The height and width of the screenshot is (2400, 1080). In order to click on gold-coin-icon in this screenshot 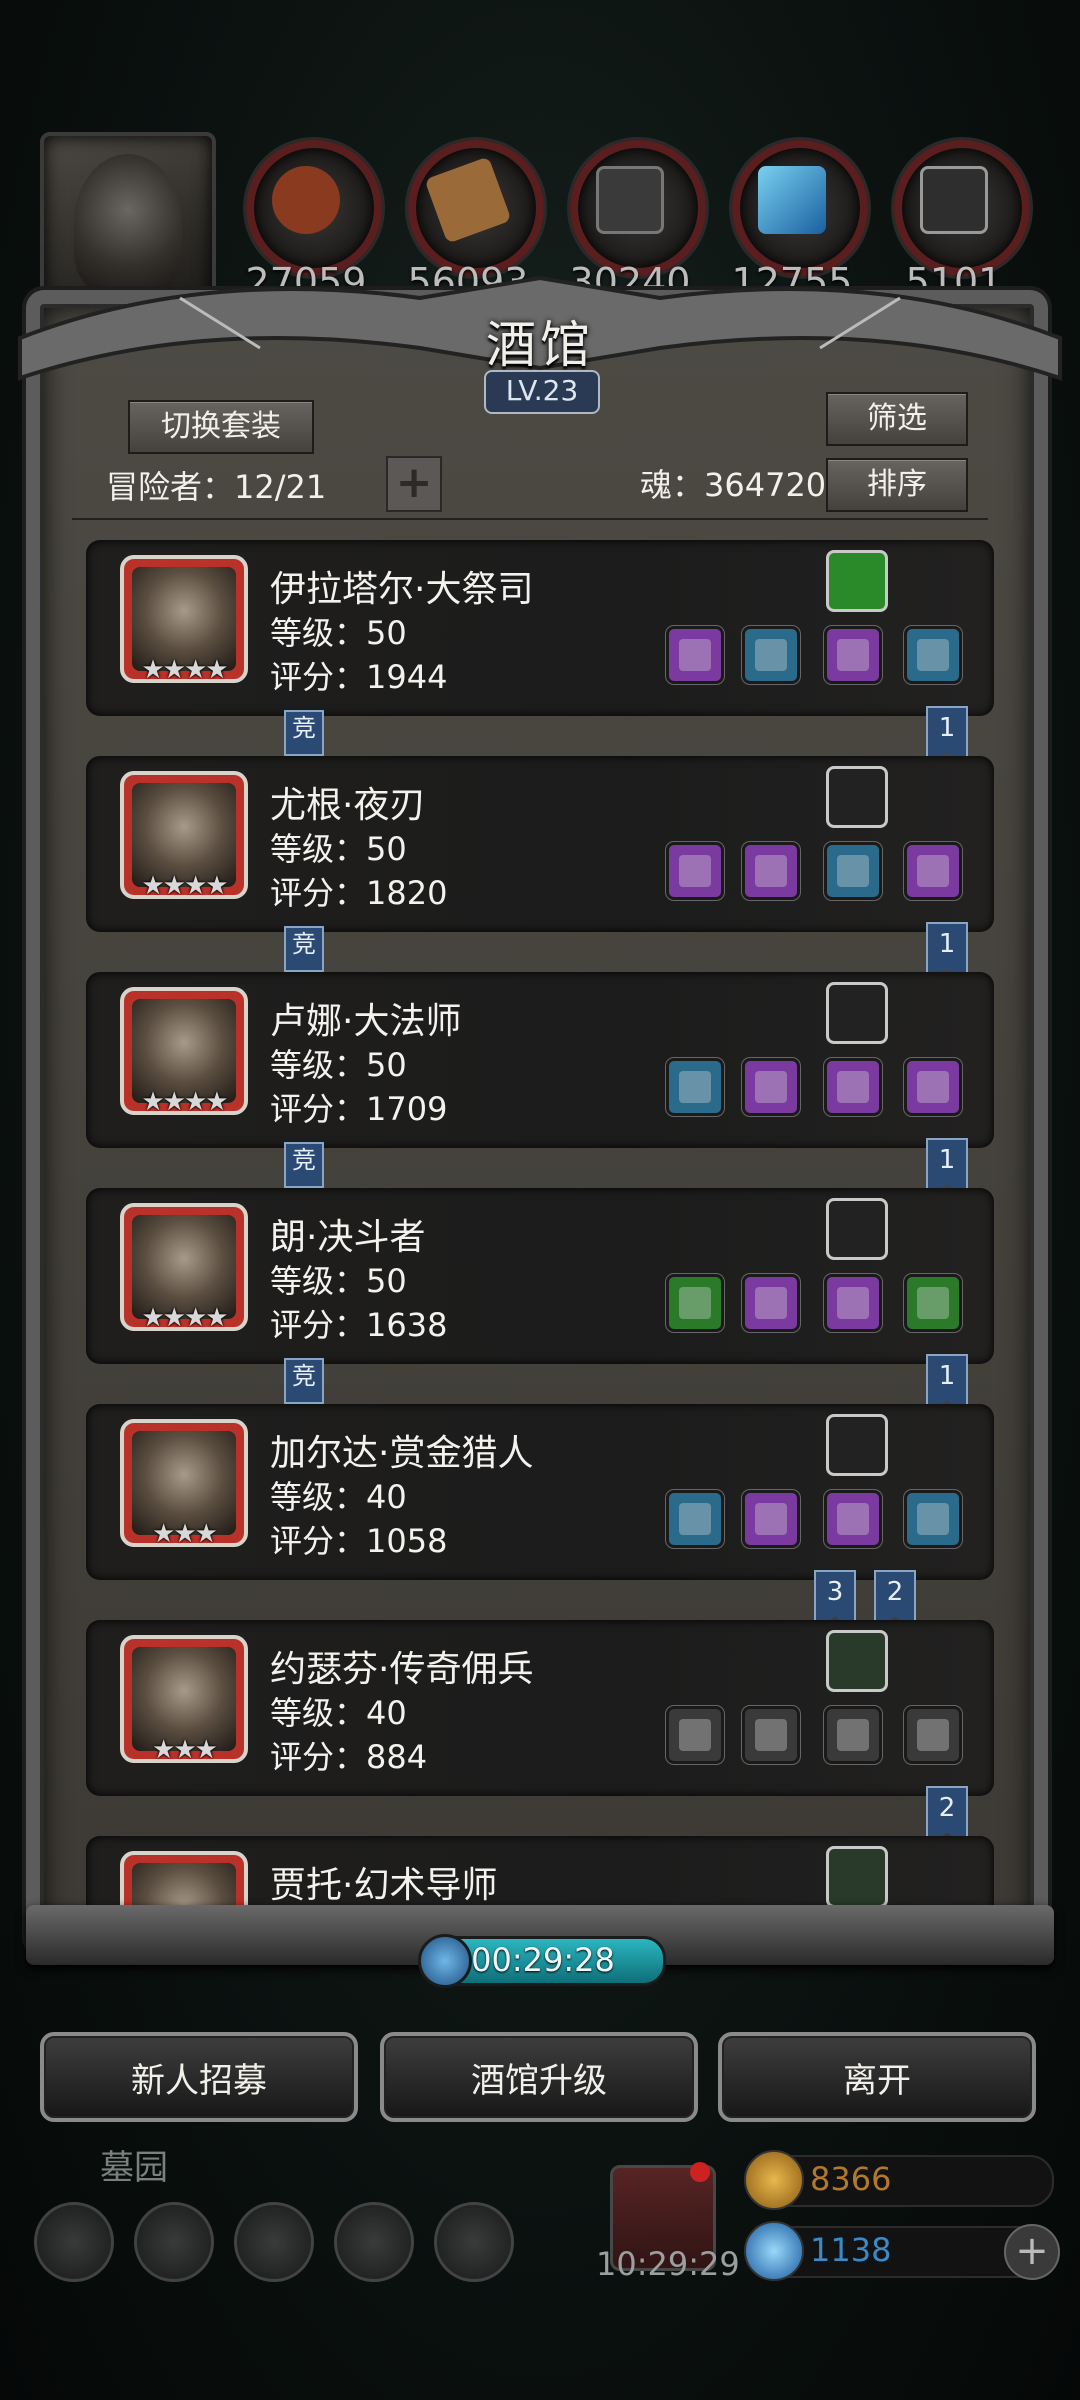, I will do `click(774, 2180)`.